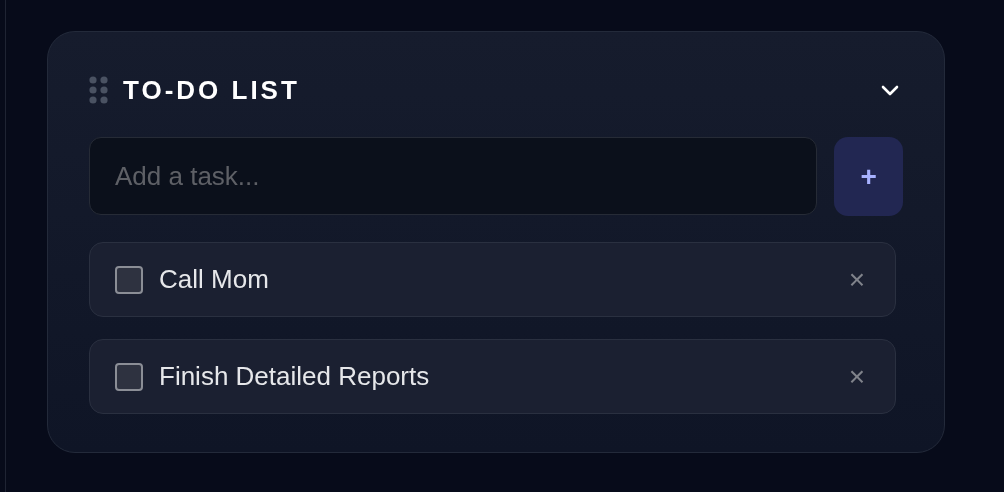 This screenshot has width=1004, height=492. I want to click on task-text: Call Mom, so click(214, 279).